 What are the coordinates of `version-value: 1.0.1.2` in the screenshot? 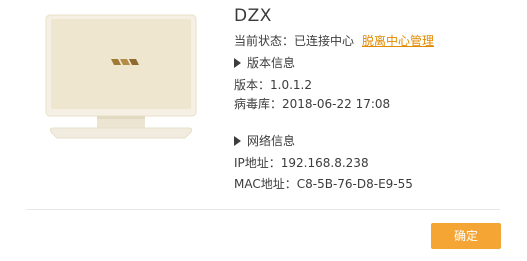 It's located at (291, 85).